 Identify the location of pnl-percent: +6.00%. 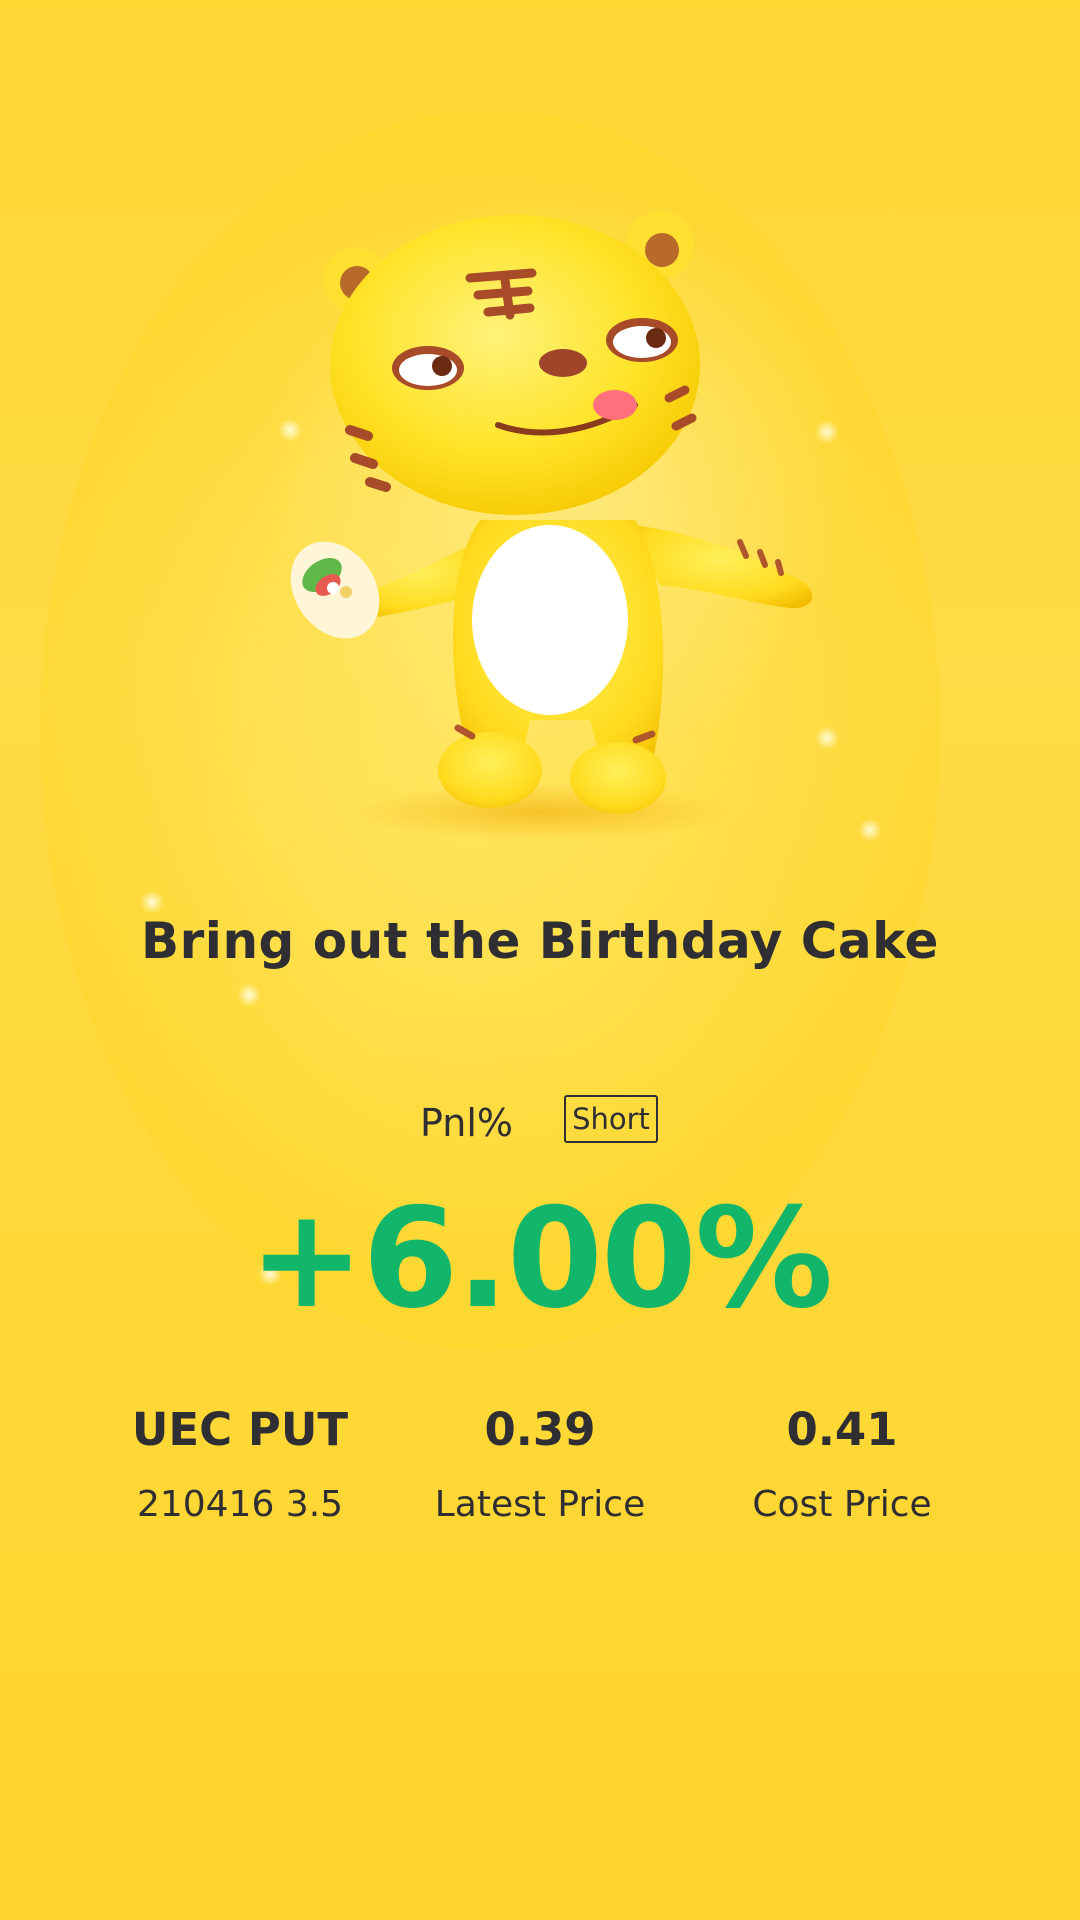
(540, 1258).